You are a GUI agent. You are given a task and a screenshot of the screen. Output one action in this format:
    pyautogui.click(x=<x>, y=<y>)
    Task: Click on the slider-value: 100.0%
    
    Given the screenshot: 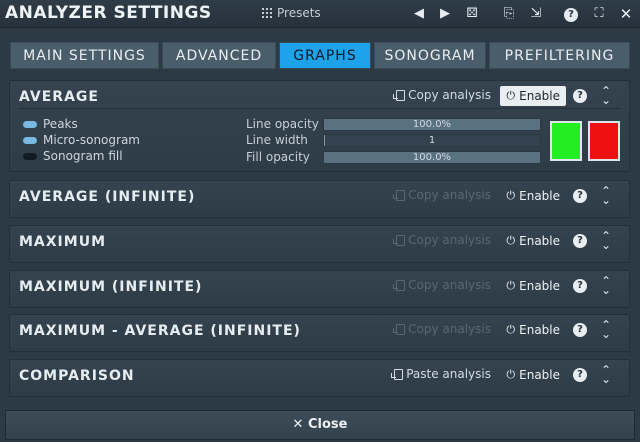 What is the action you would take?
    pyautogui.click(x=432, y=124)
    